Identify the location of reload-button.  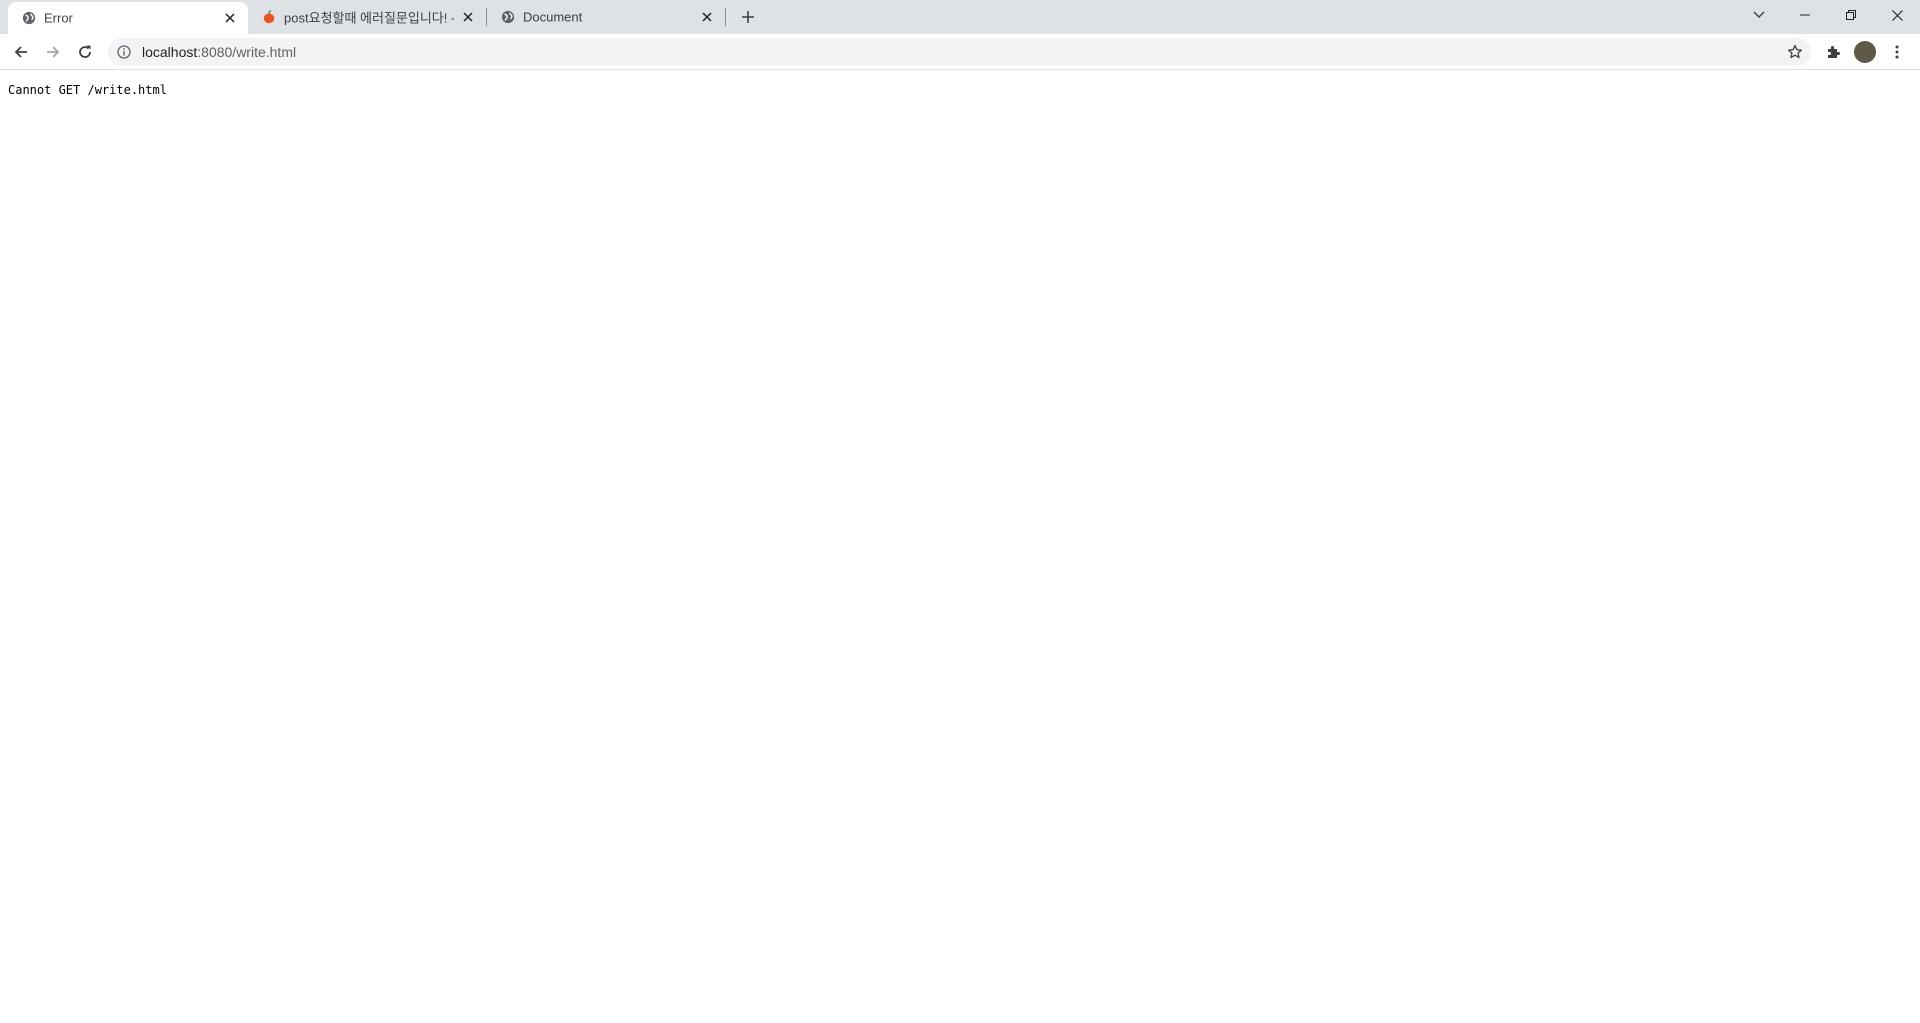
(85, 52).